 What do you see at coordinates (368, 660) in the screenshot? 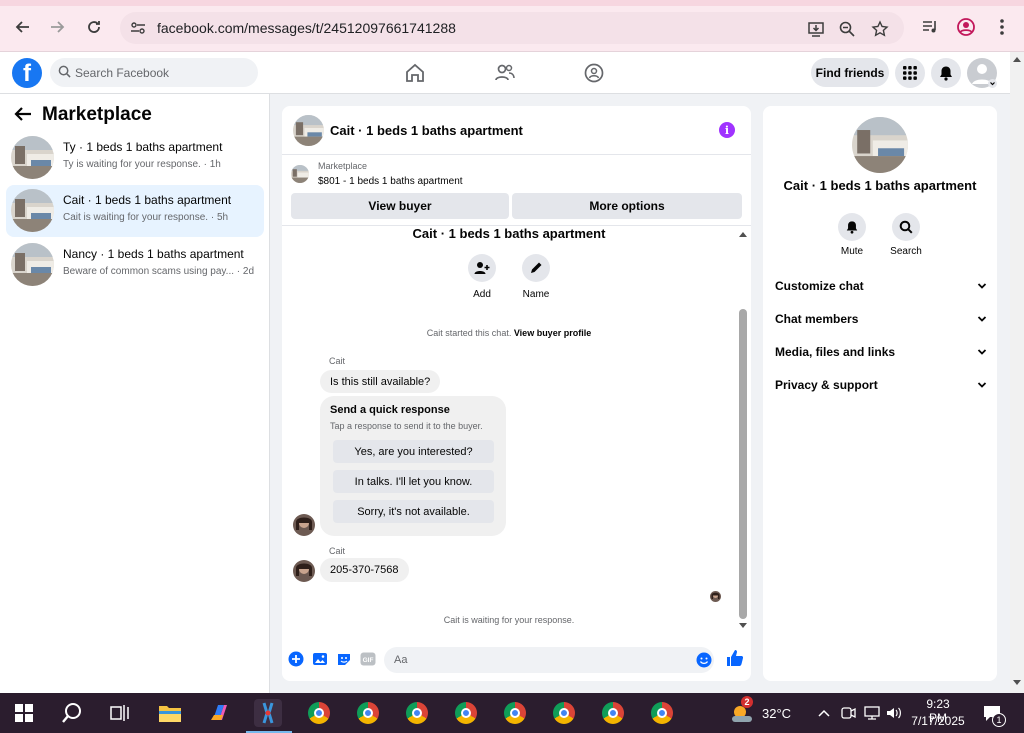
I see `gif-icon: GIF` at bounding box center [368, 660].